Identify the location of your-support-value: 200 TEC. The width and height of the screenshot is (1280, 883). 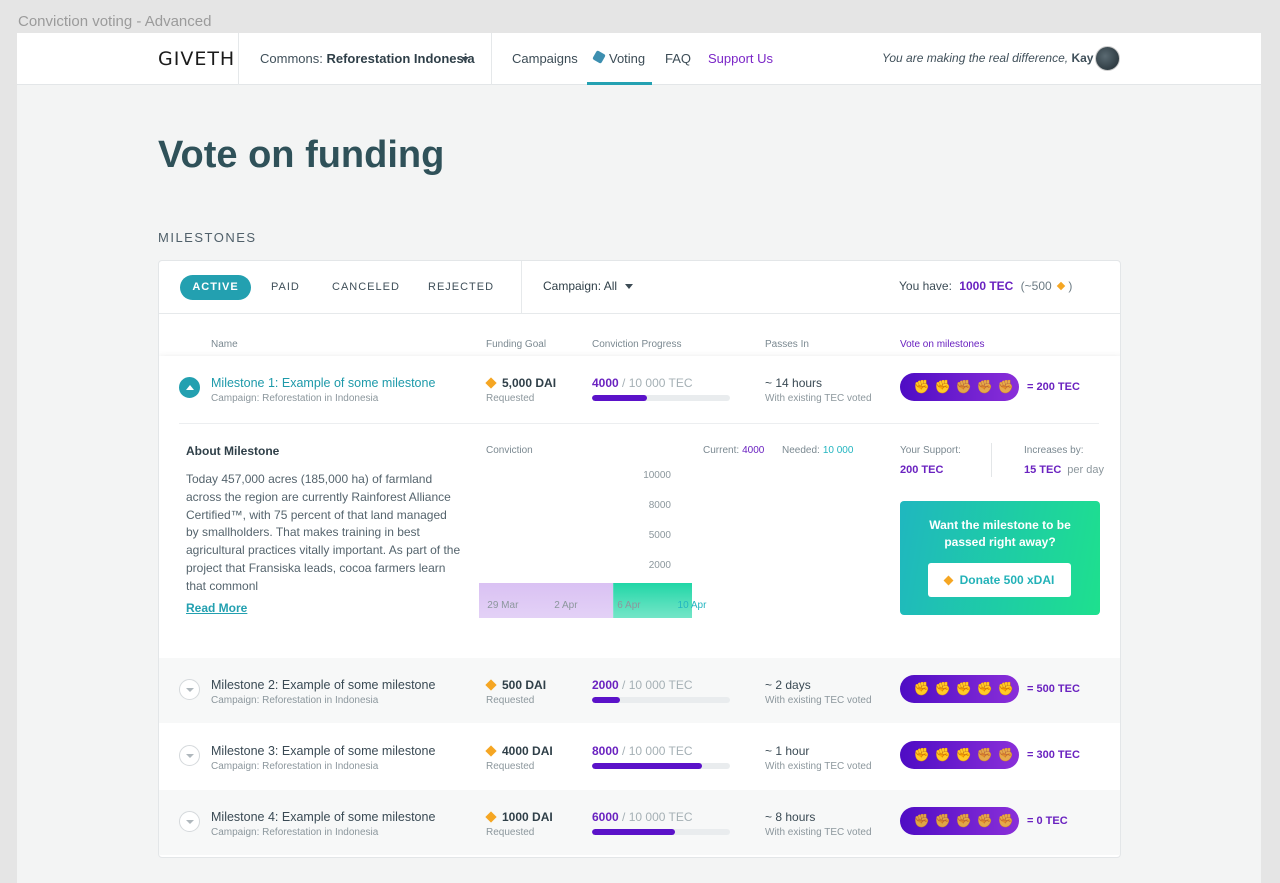
(922, 470).